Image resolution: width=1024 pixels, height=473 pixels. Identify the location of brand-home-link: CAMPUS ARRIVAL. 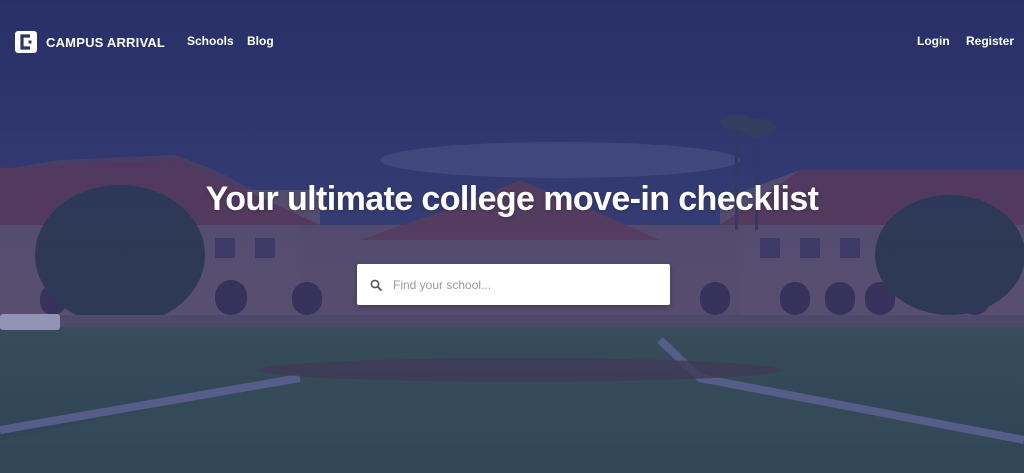
(89, 42).